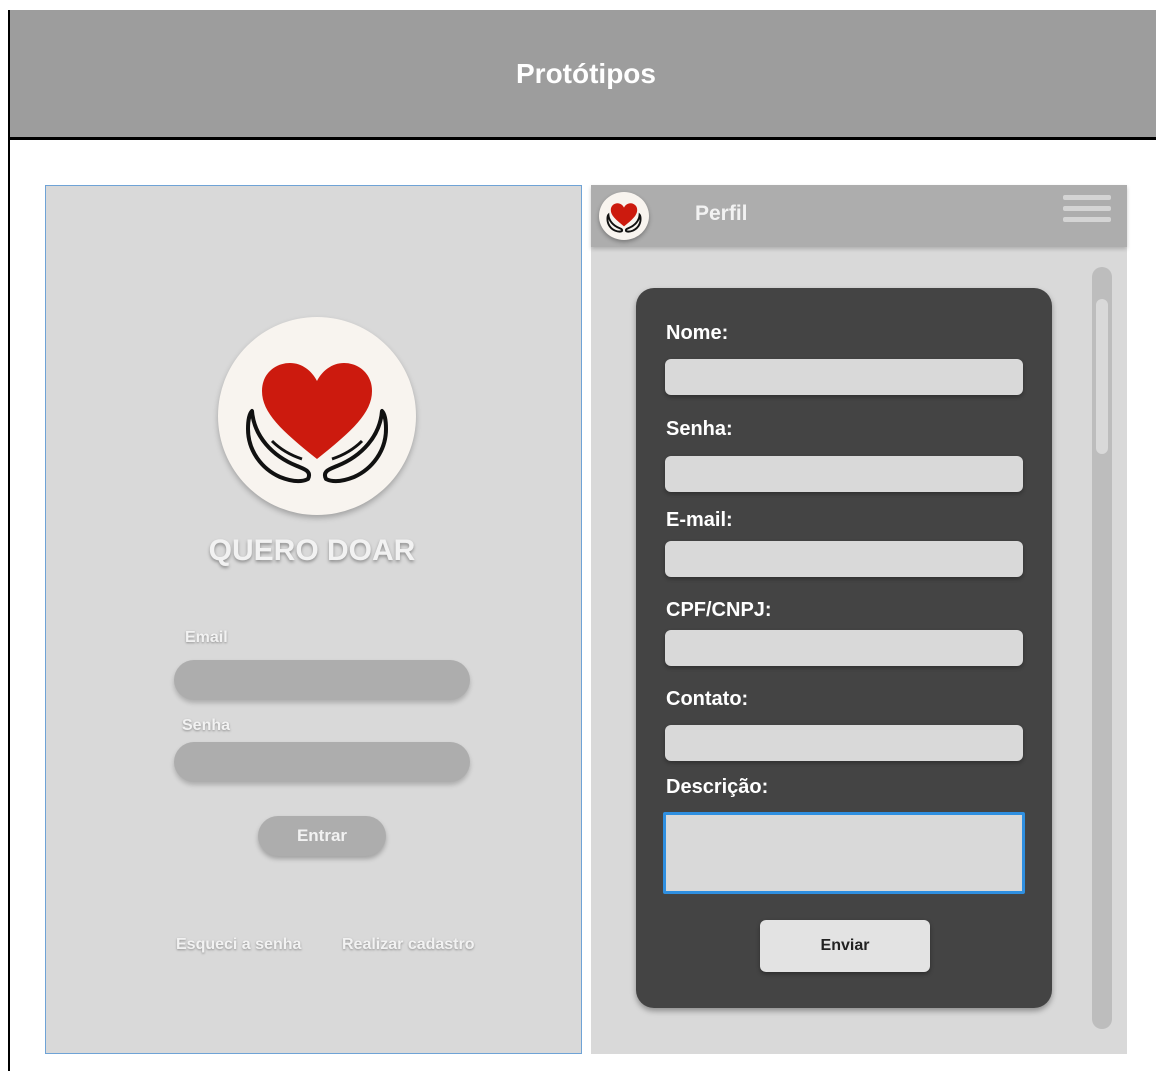 The image size is (1156, 1071). Describe the element at coordinates (844, 743) in the screenshot. I see `contact-field` at that location.